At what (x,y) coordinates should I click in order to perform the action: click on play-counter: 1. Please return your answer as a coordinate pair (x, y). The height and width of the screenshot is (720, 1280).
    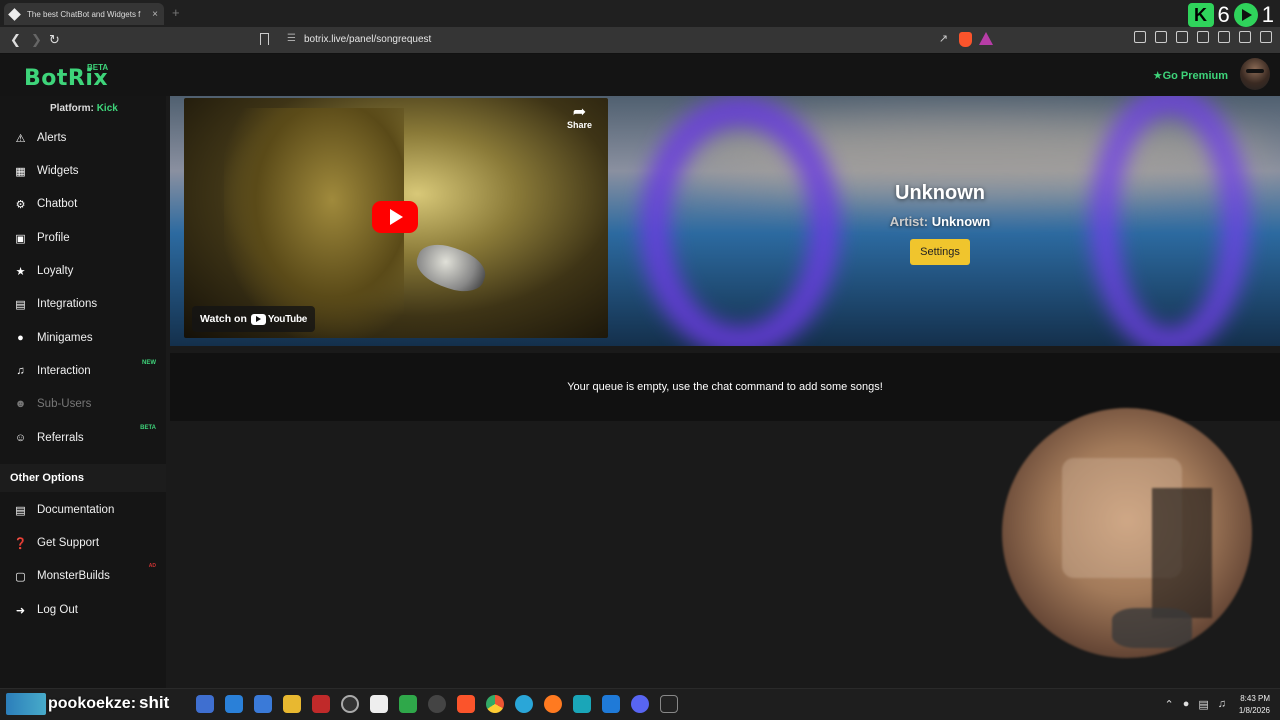
    Looking at the image, I should click on (1267, 14).